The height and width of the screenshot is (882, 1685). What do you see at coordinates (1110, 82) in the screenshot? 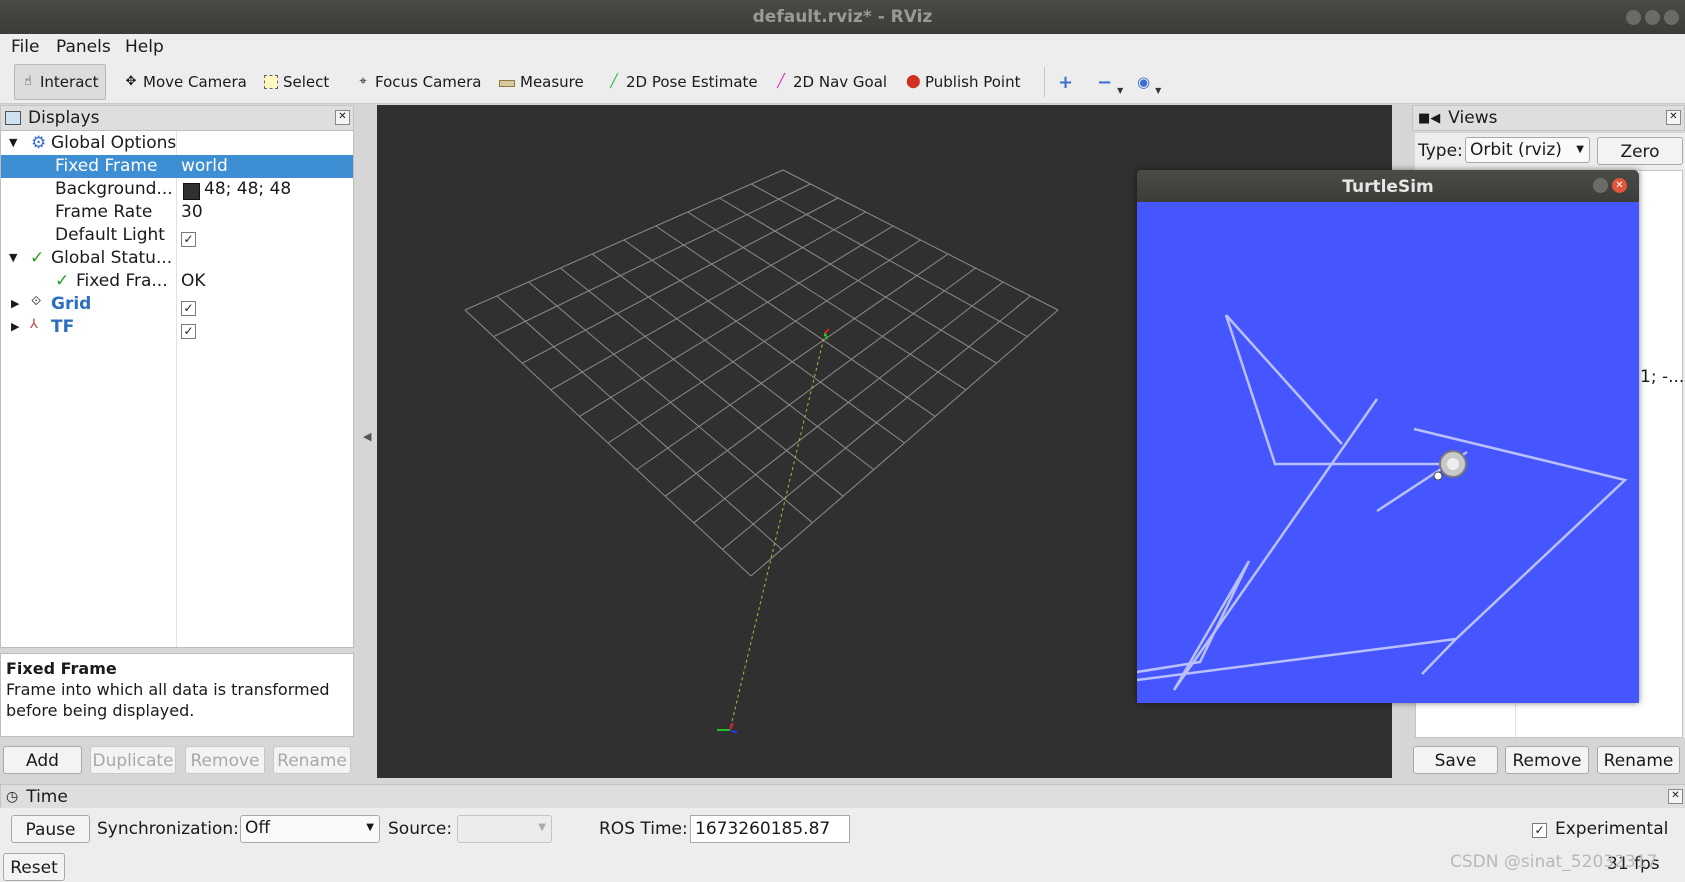
I see `remove-tool-button: − ▼` at bounding box center [1110, 82].